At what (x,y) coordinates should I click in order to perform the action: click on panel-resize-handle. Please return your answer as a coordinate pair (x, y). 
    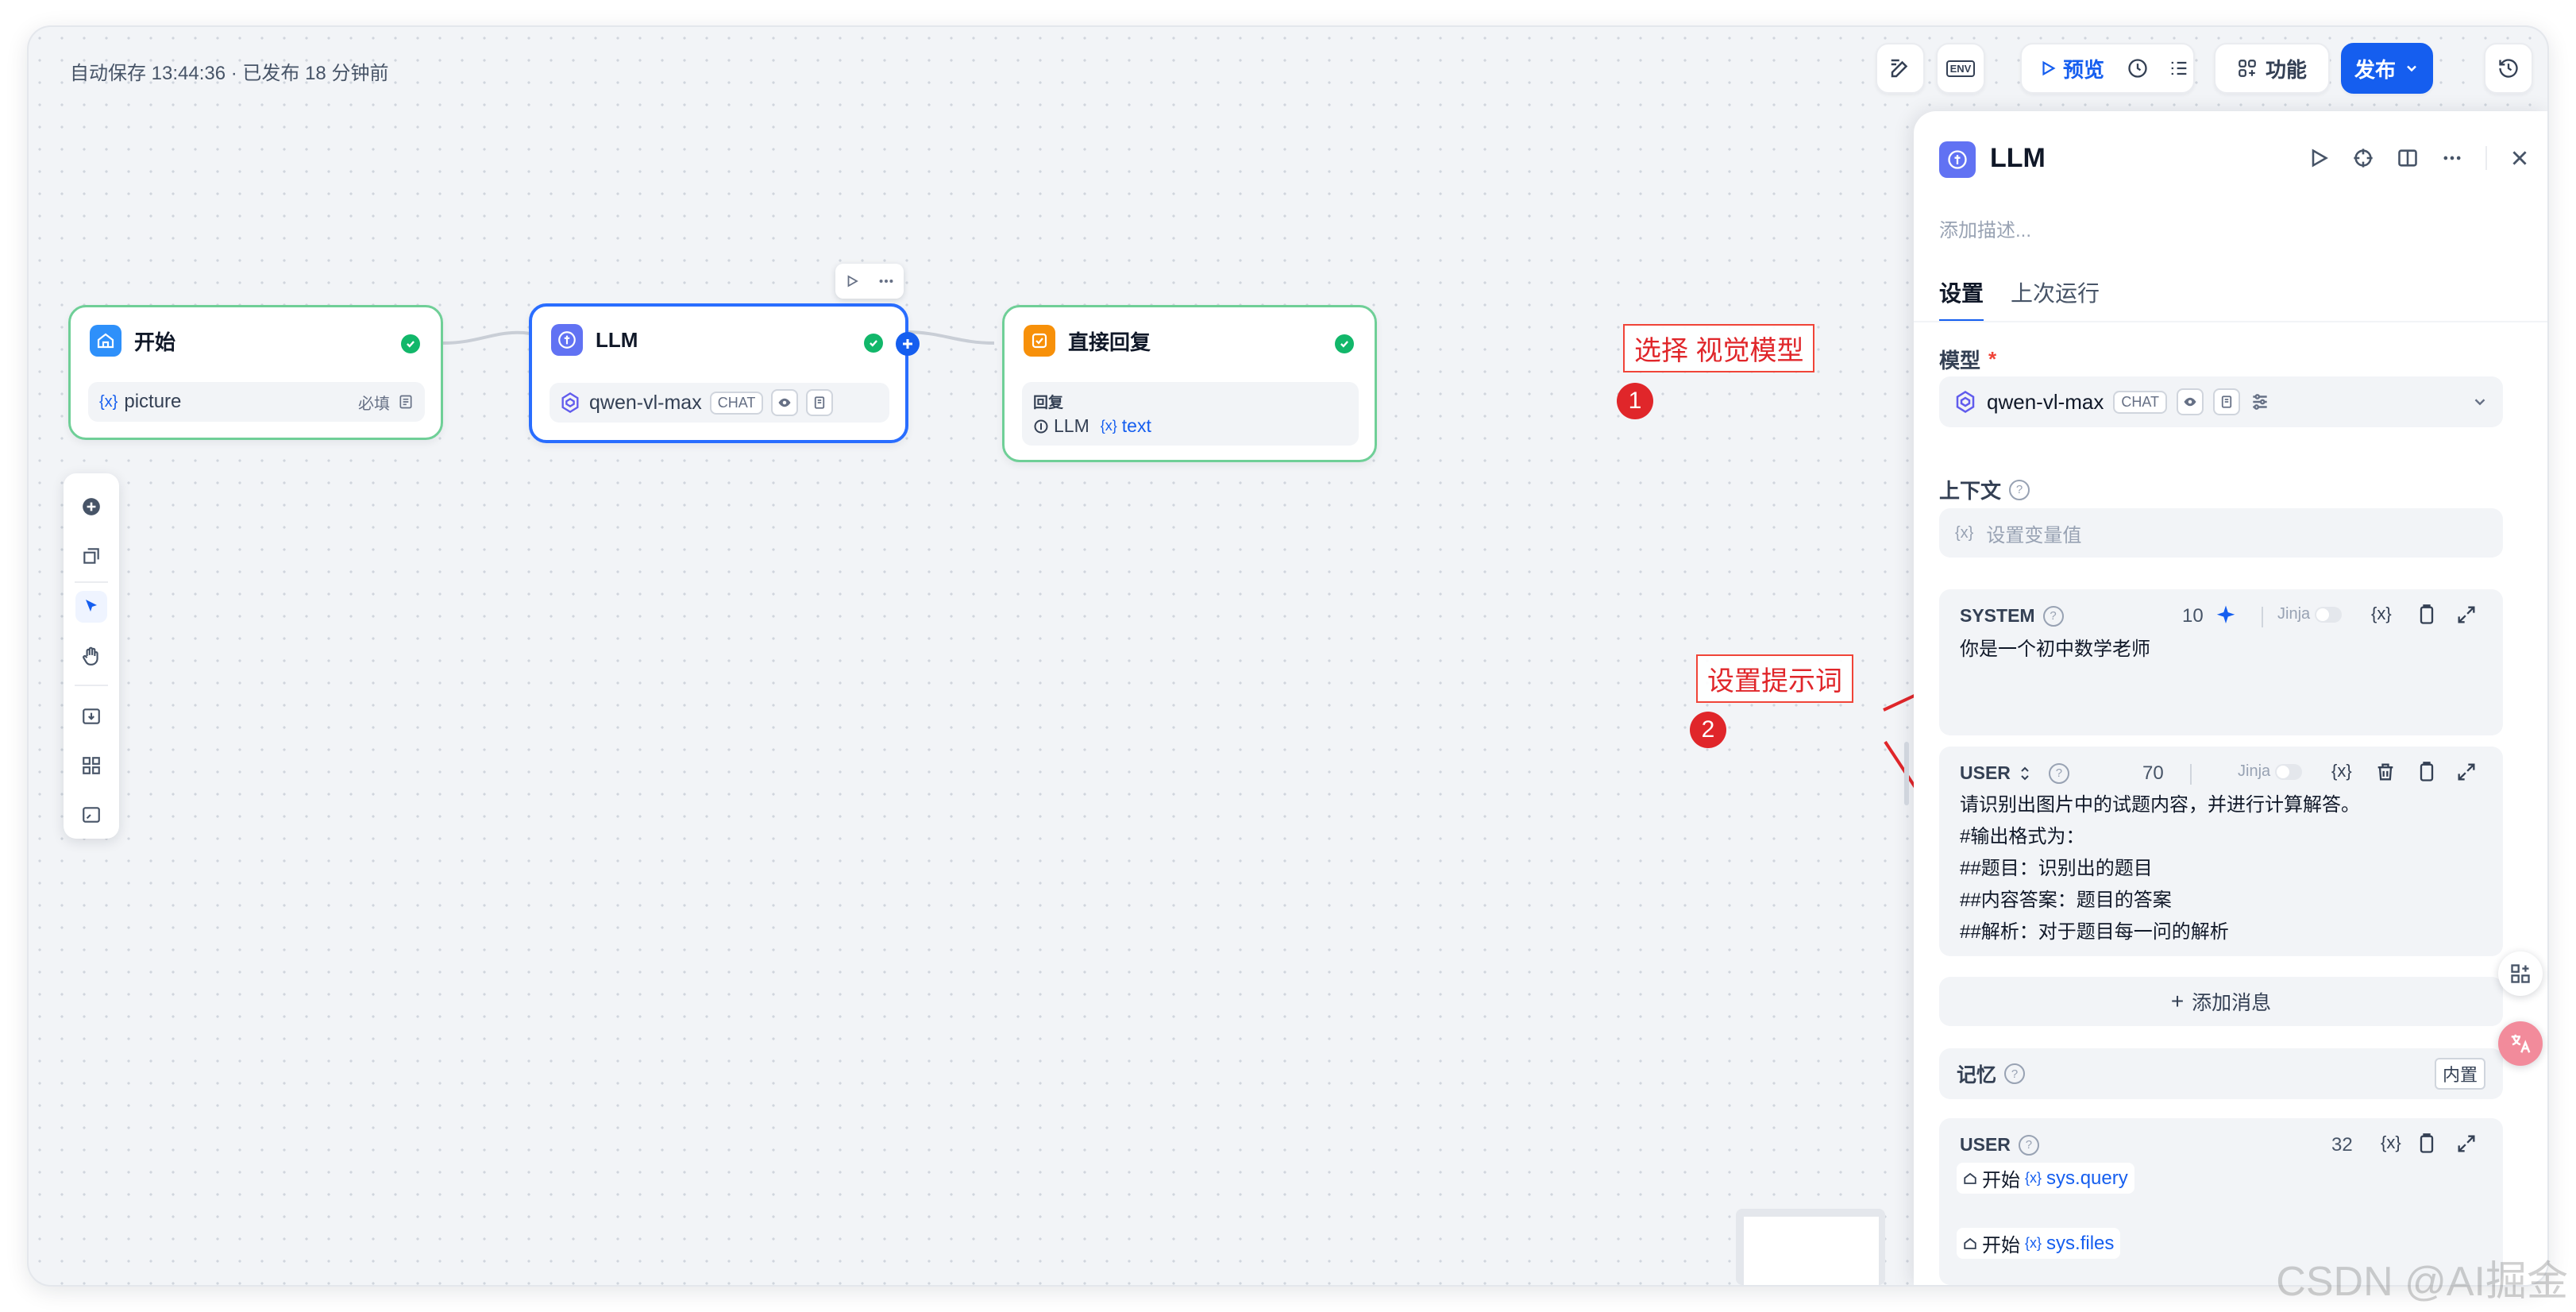
    Looking at the image, I should click on (1906, 773).